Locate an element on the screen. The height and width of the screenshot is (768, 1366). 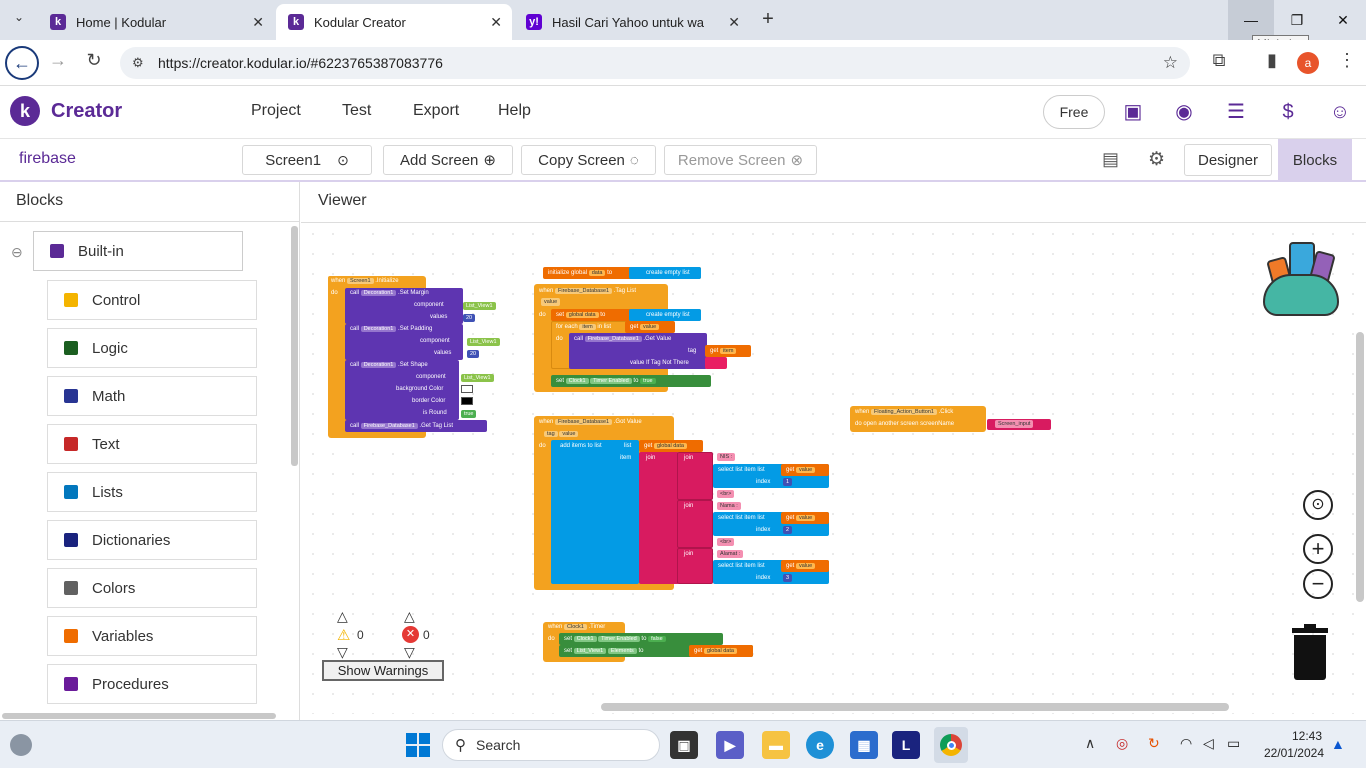
chrome-icon is located at coordinates (951, 745).